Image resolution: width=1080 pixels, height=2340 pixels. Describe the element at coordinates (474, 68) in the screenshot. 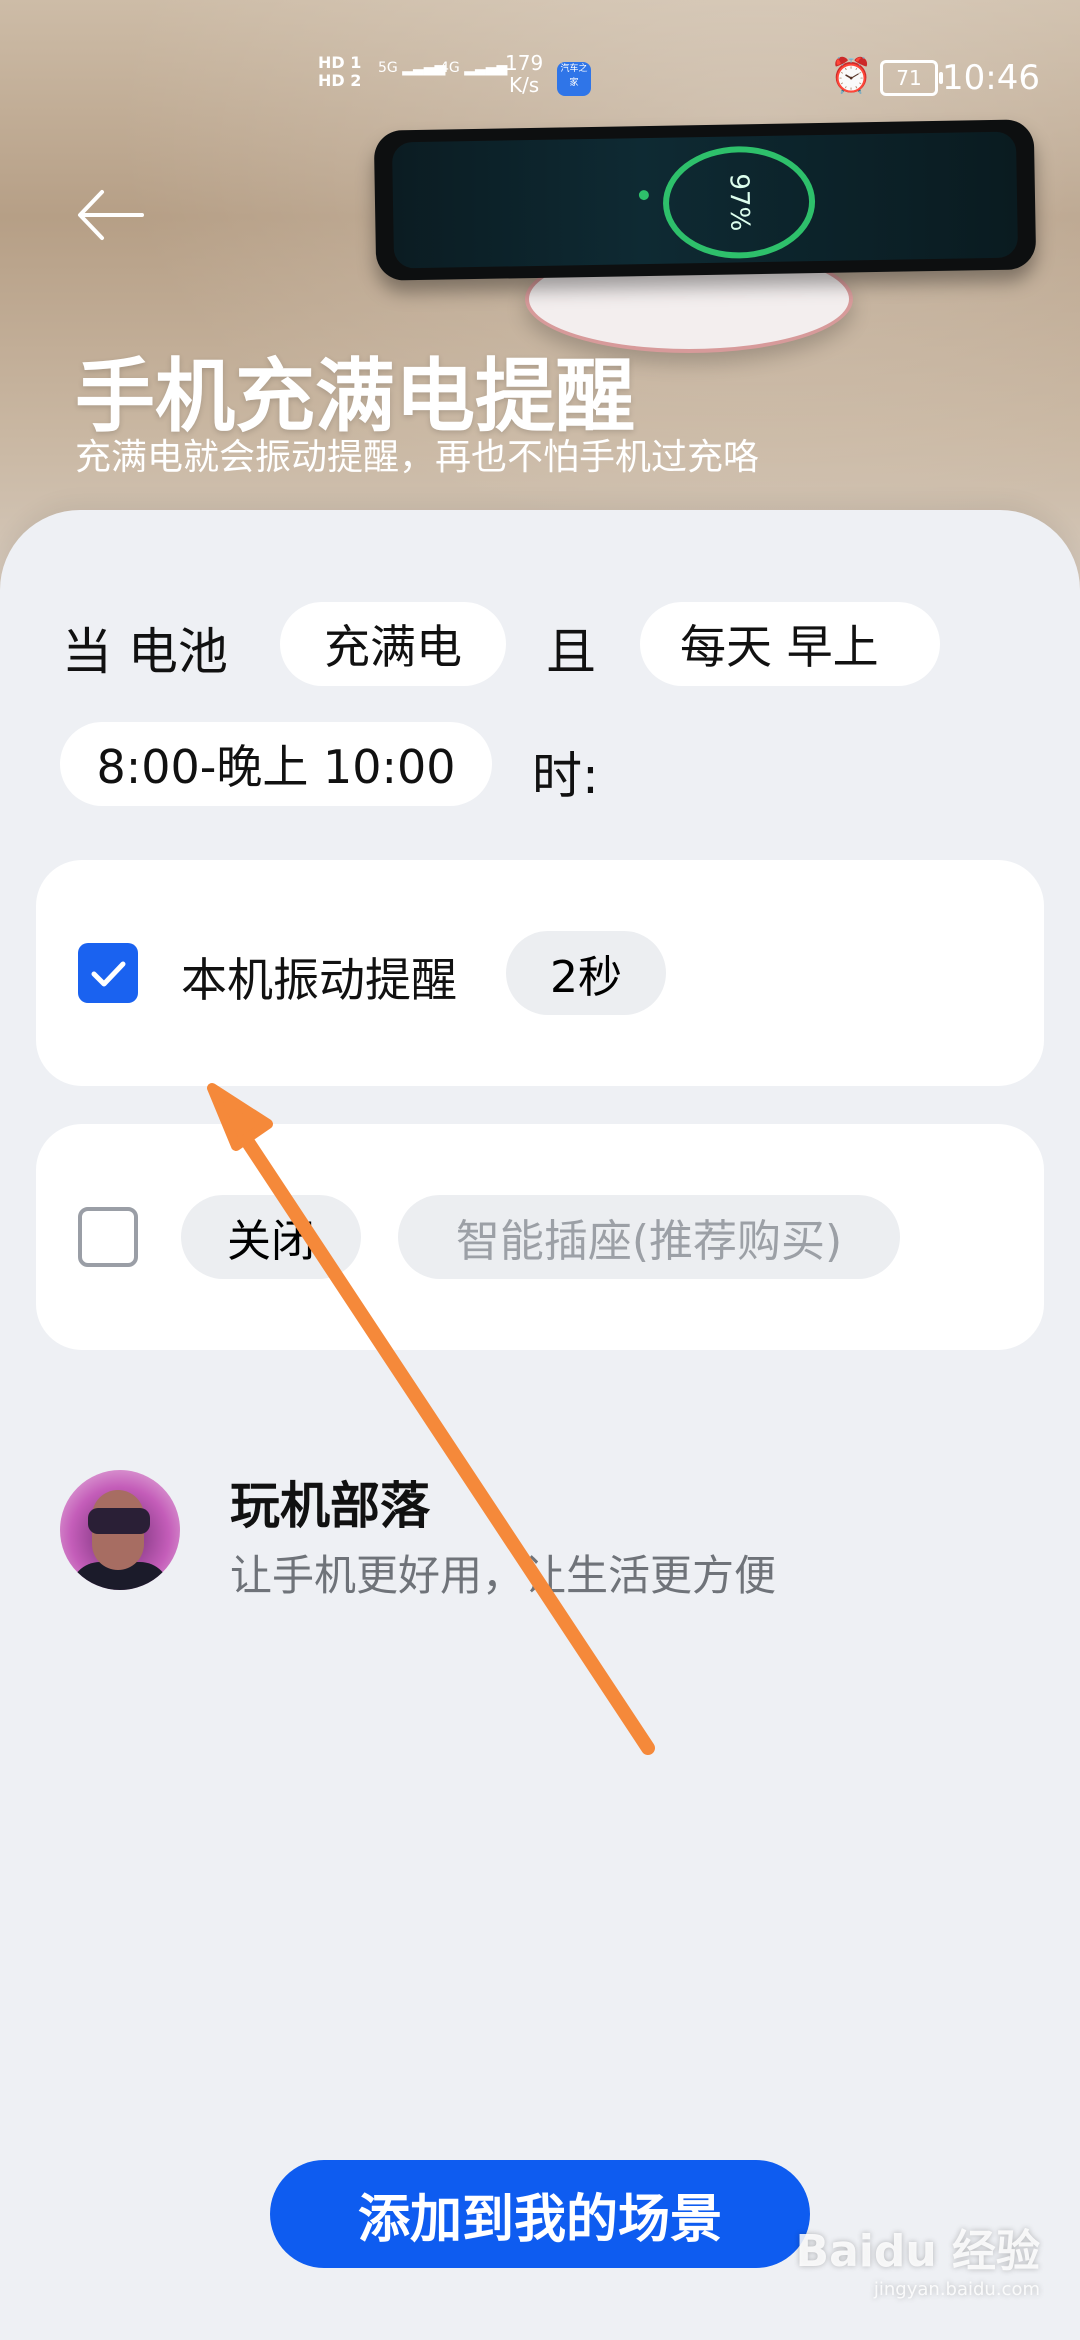

I see `signal-4g-icon: 4G ▂▃▄▅` at that location.